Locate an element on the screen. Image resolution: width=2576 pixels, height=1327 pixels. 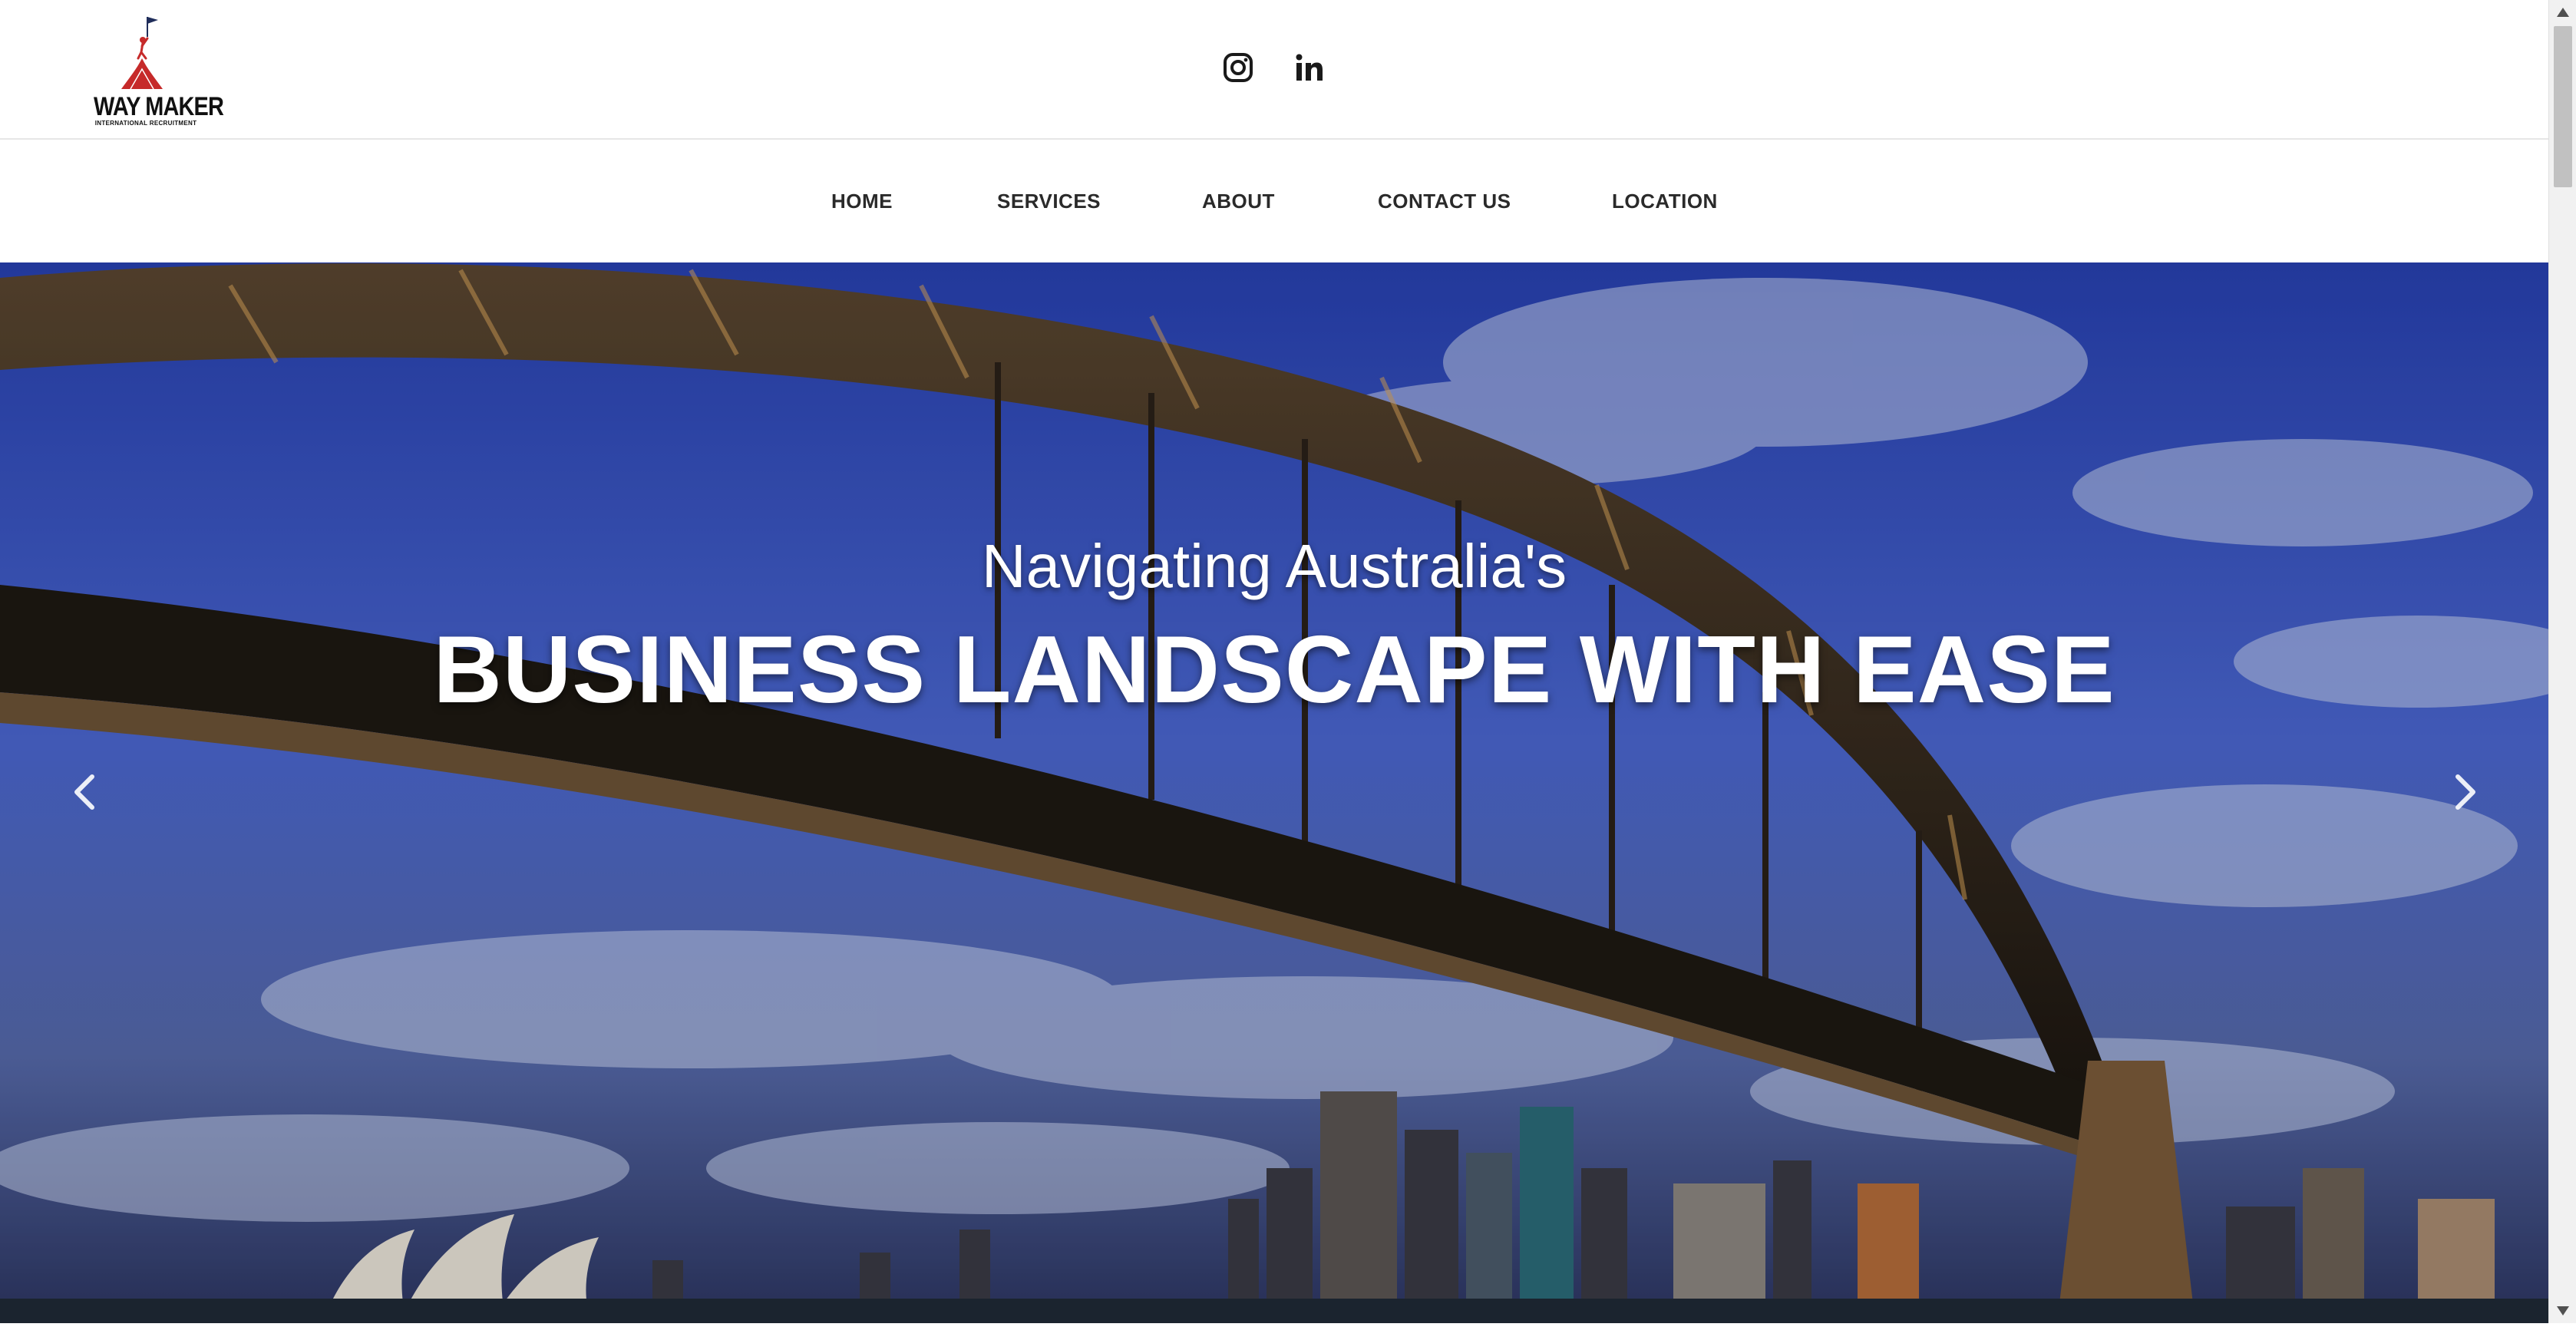
nav-item-services: SERVICES is located at coordinates (1049, 201).